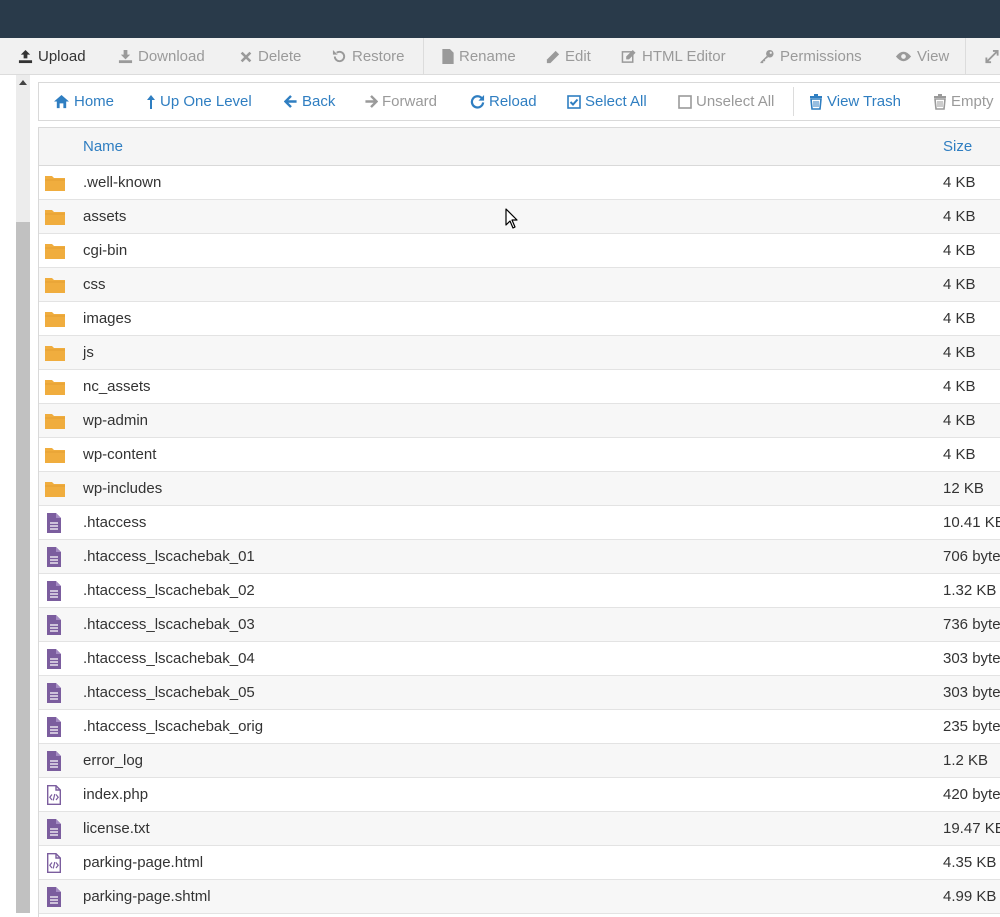 Image resolution: width=1000 pixels, height=917 pixels. What do you see at coordinates (115, 794) in the screenshot?
I see `file-name: index.php` at bounding box center [115, 794].